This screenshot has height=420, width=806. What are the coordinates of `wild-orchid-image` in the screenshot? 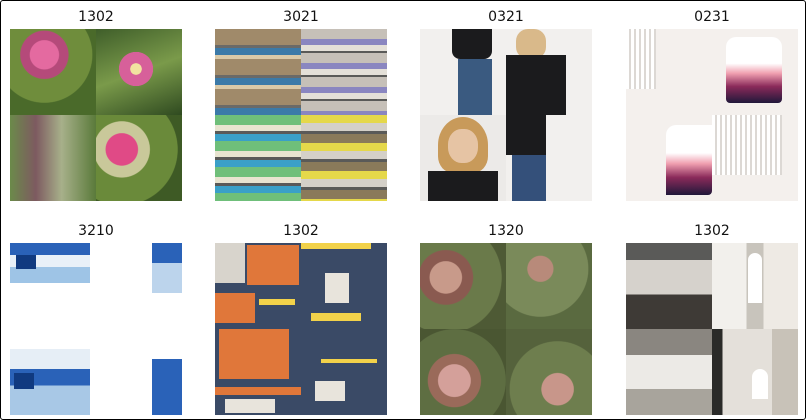 It's located at (506, 329).